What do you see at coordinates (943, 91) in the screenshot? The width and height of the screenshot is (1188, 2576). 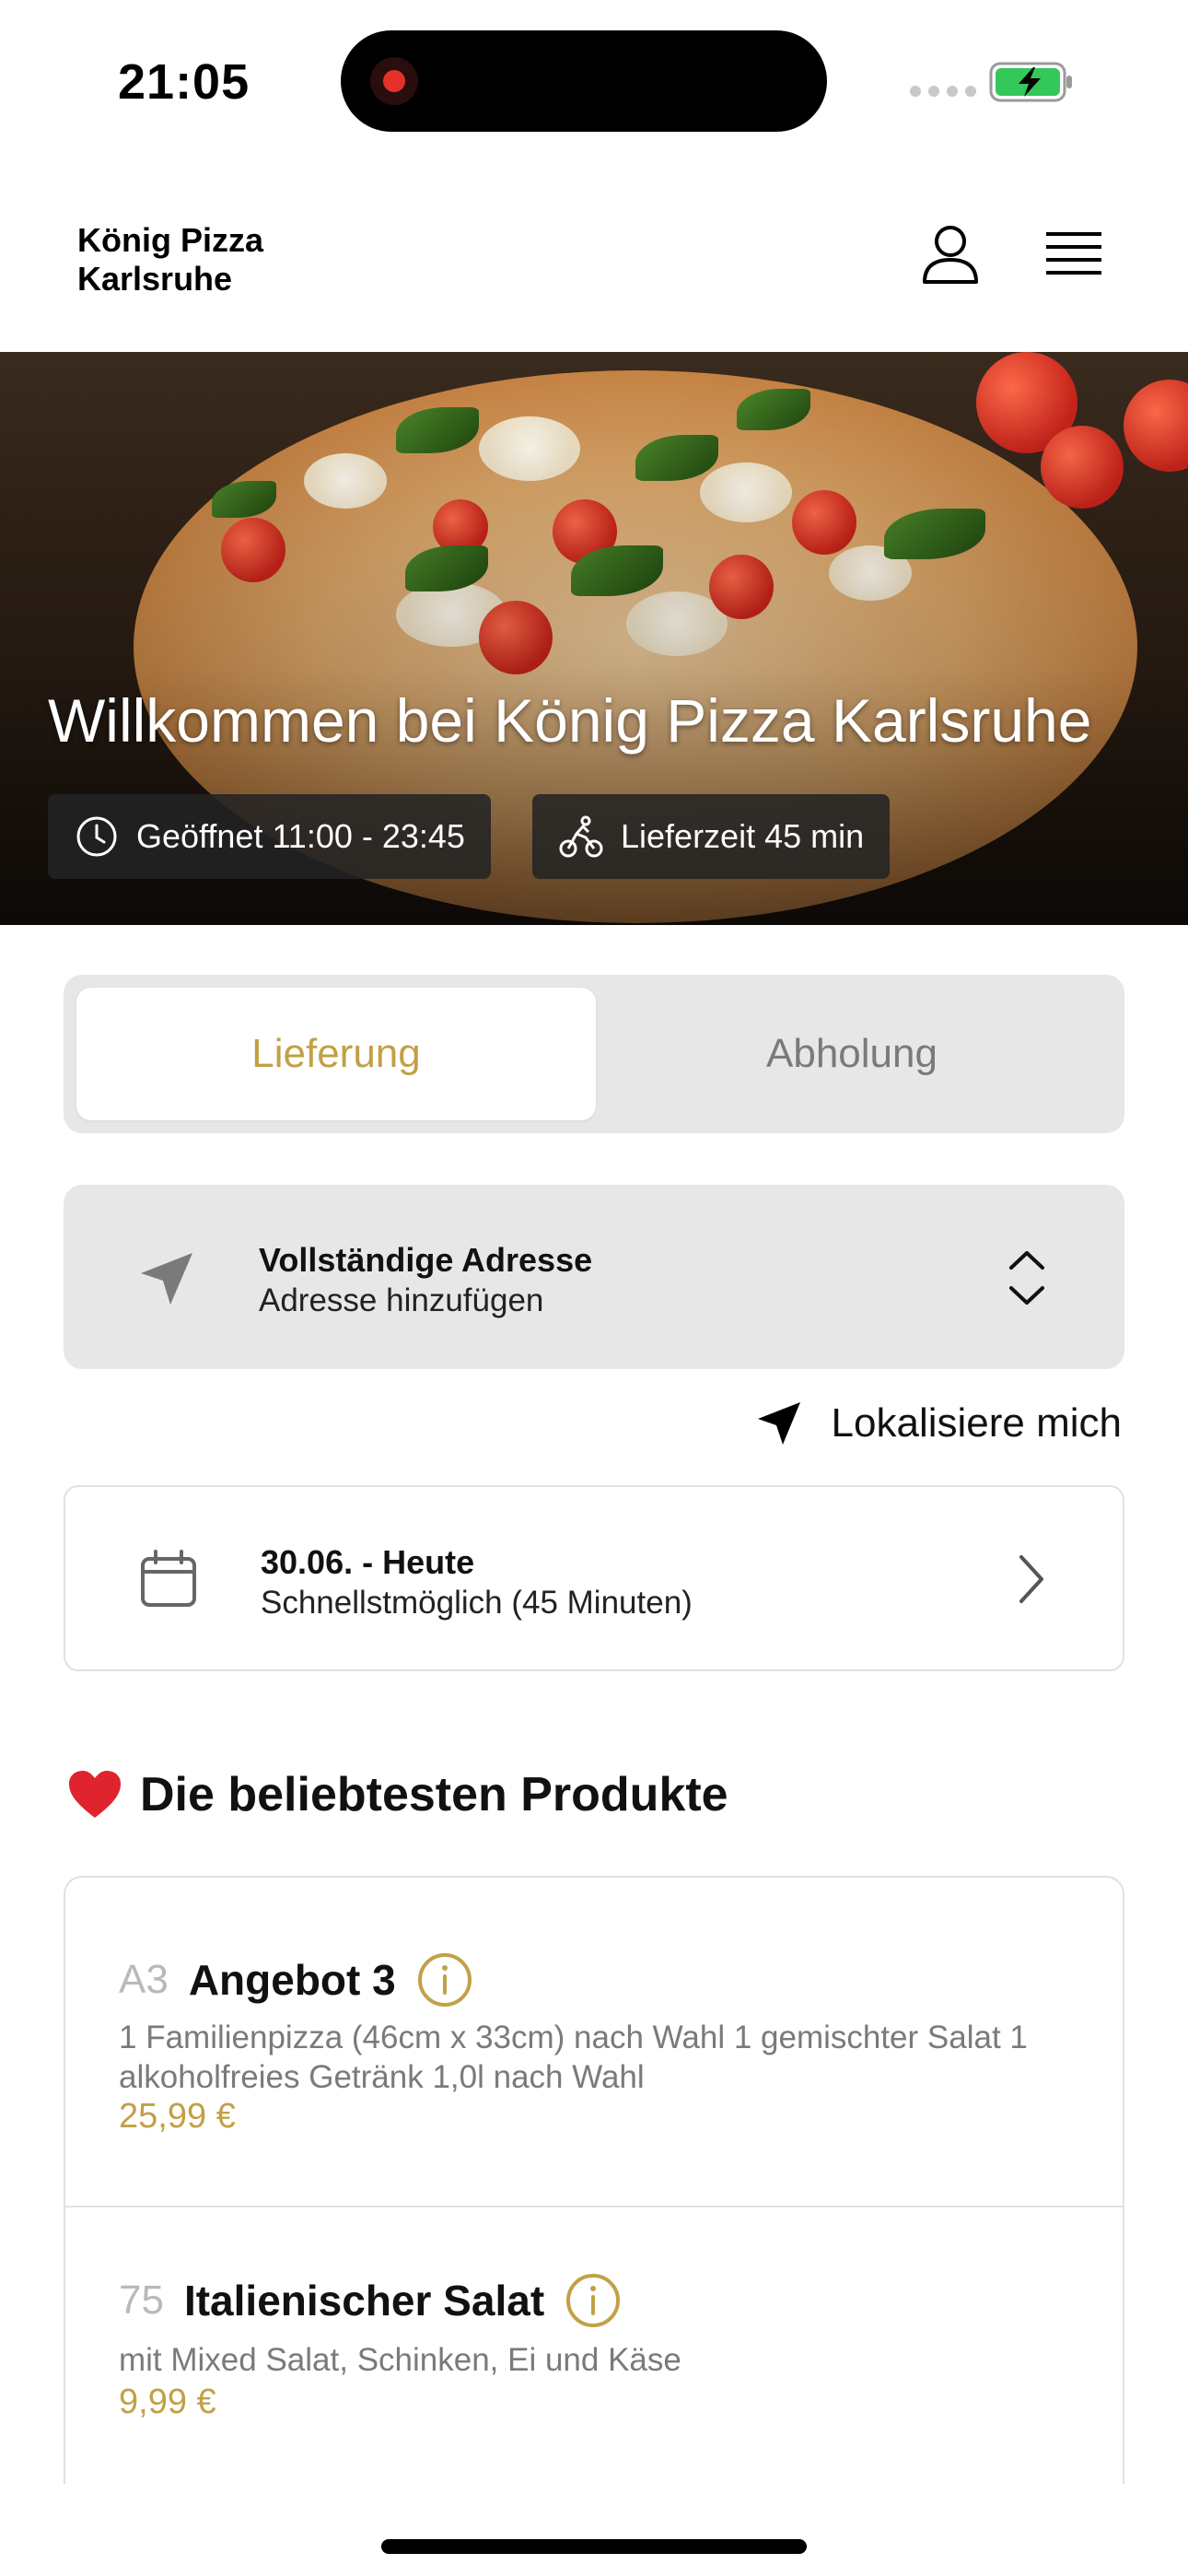 I see `cellular-signal-icon` at bounding box center [943, 91].